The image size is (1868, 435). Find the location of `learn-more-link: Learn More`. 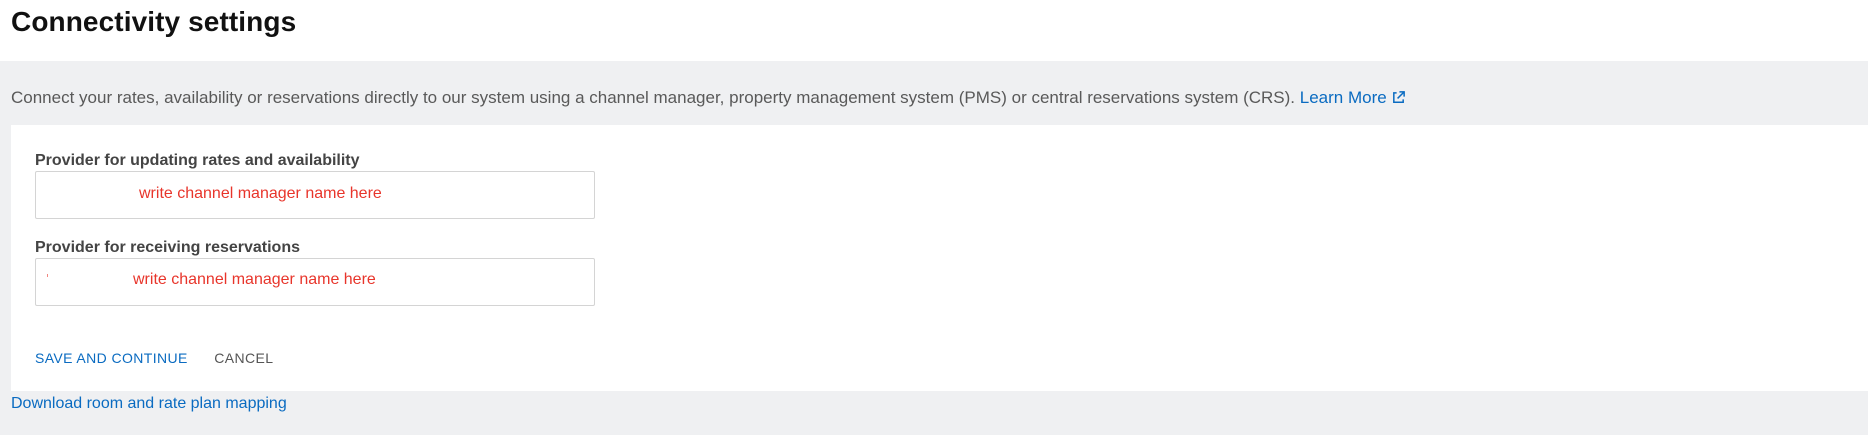

learn-more-link: Learn More is located at coordinates (1353, 97).